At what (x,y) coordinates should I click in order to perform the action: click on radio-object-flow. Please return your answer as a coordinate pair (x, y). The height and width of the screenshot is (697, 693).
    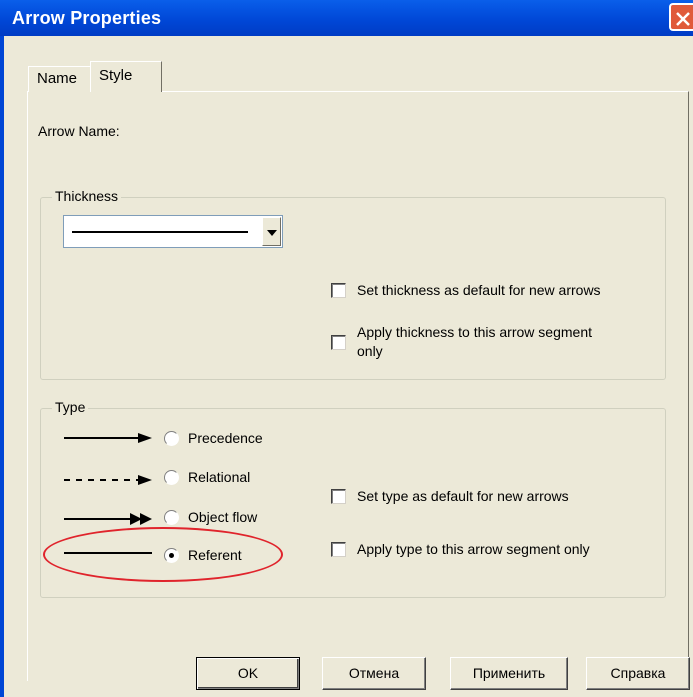
    Looking at the image, I should click on (171, 517).